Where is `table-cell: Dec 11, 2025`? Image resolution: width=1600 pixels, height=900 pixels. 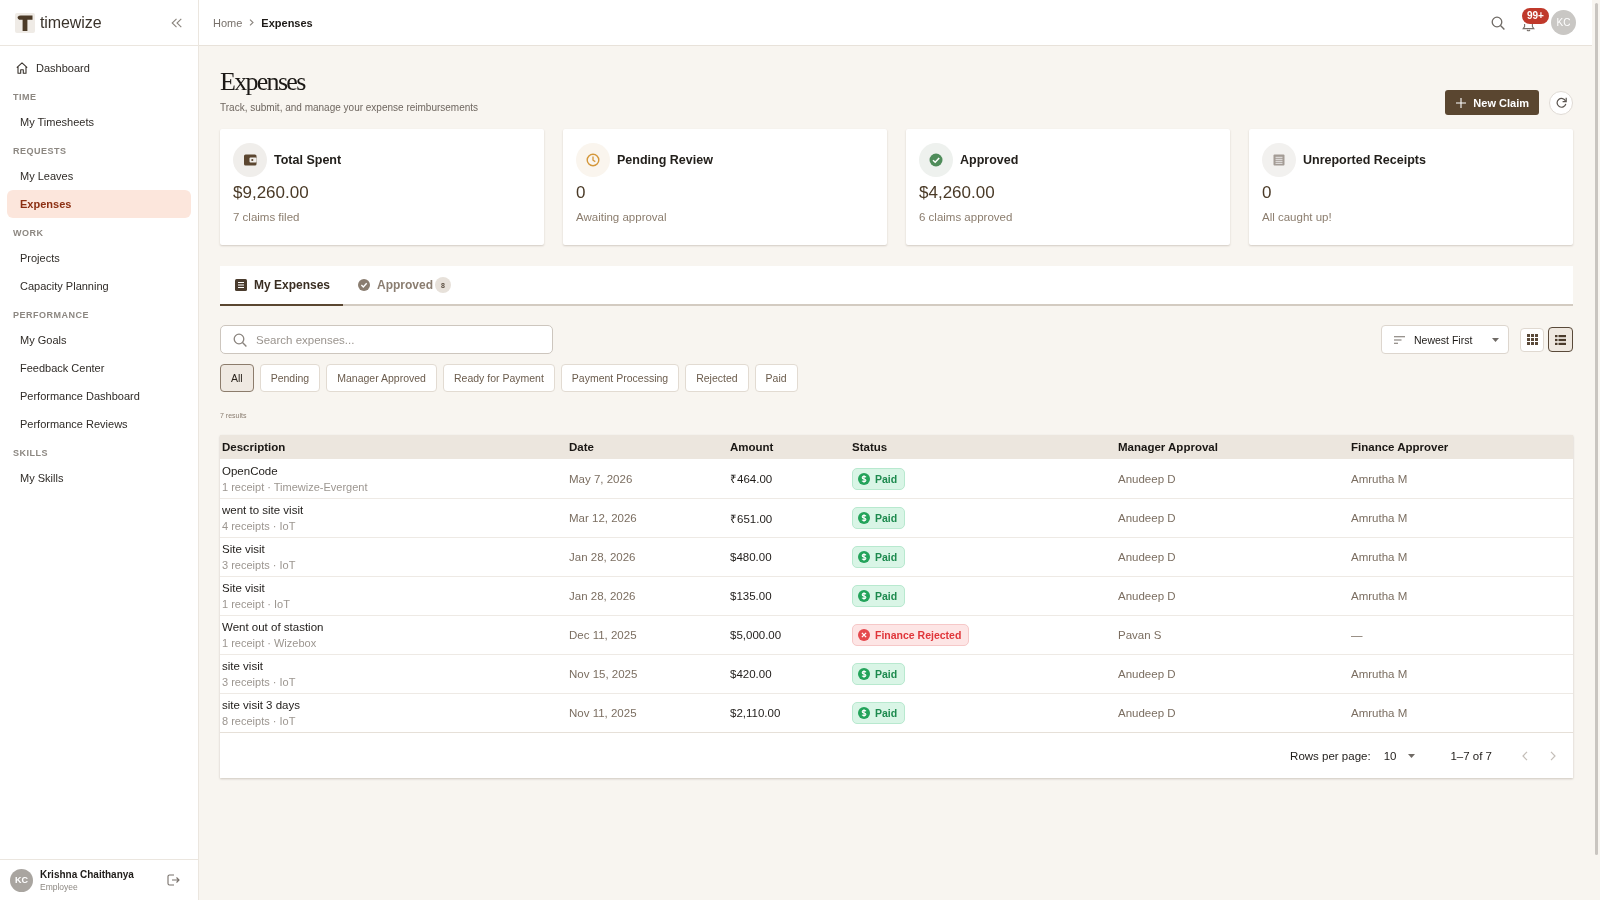
table-cell: Dec 11, 2025 is located at coordinates (603, 635).